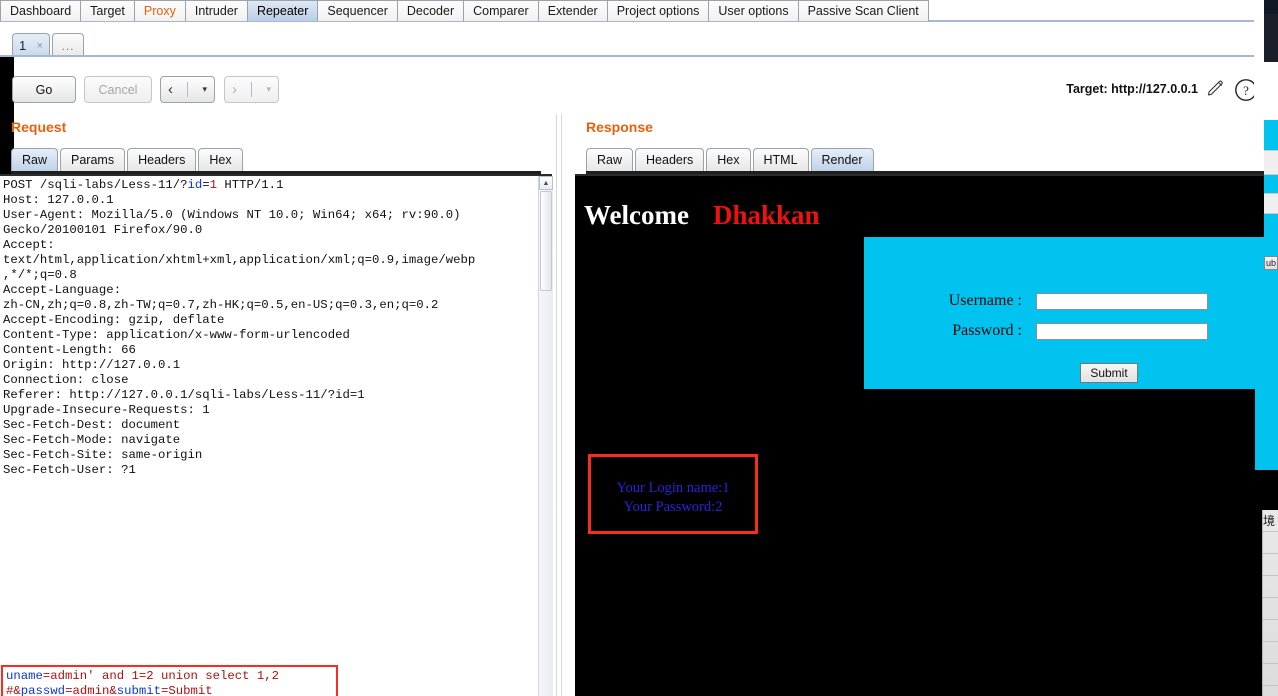 Image resolution: width=1278 pixels, height=696 pixels. What do you see at coordinates (251, 89) in the screenshot?
I see `forward-button: › ▾` at bounding box center [251, 89].